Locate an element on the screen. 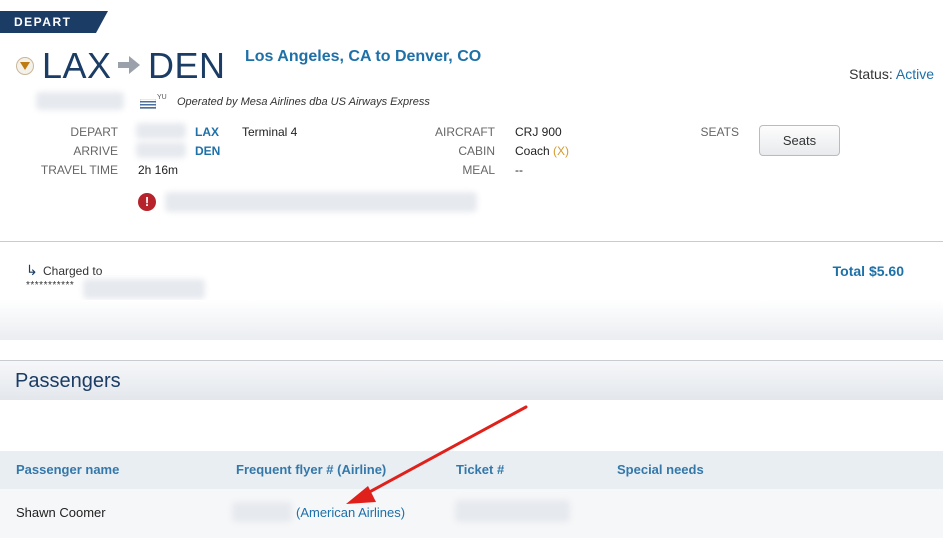 This screenshot has width=943, height=538. passengers-header is located at coordinates (471, 380).